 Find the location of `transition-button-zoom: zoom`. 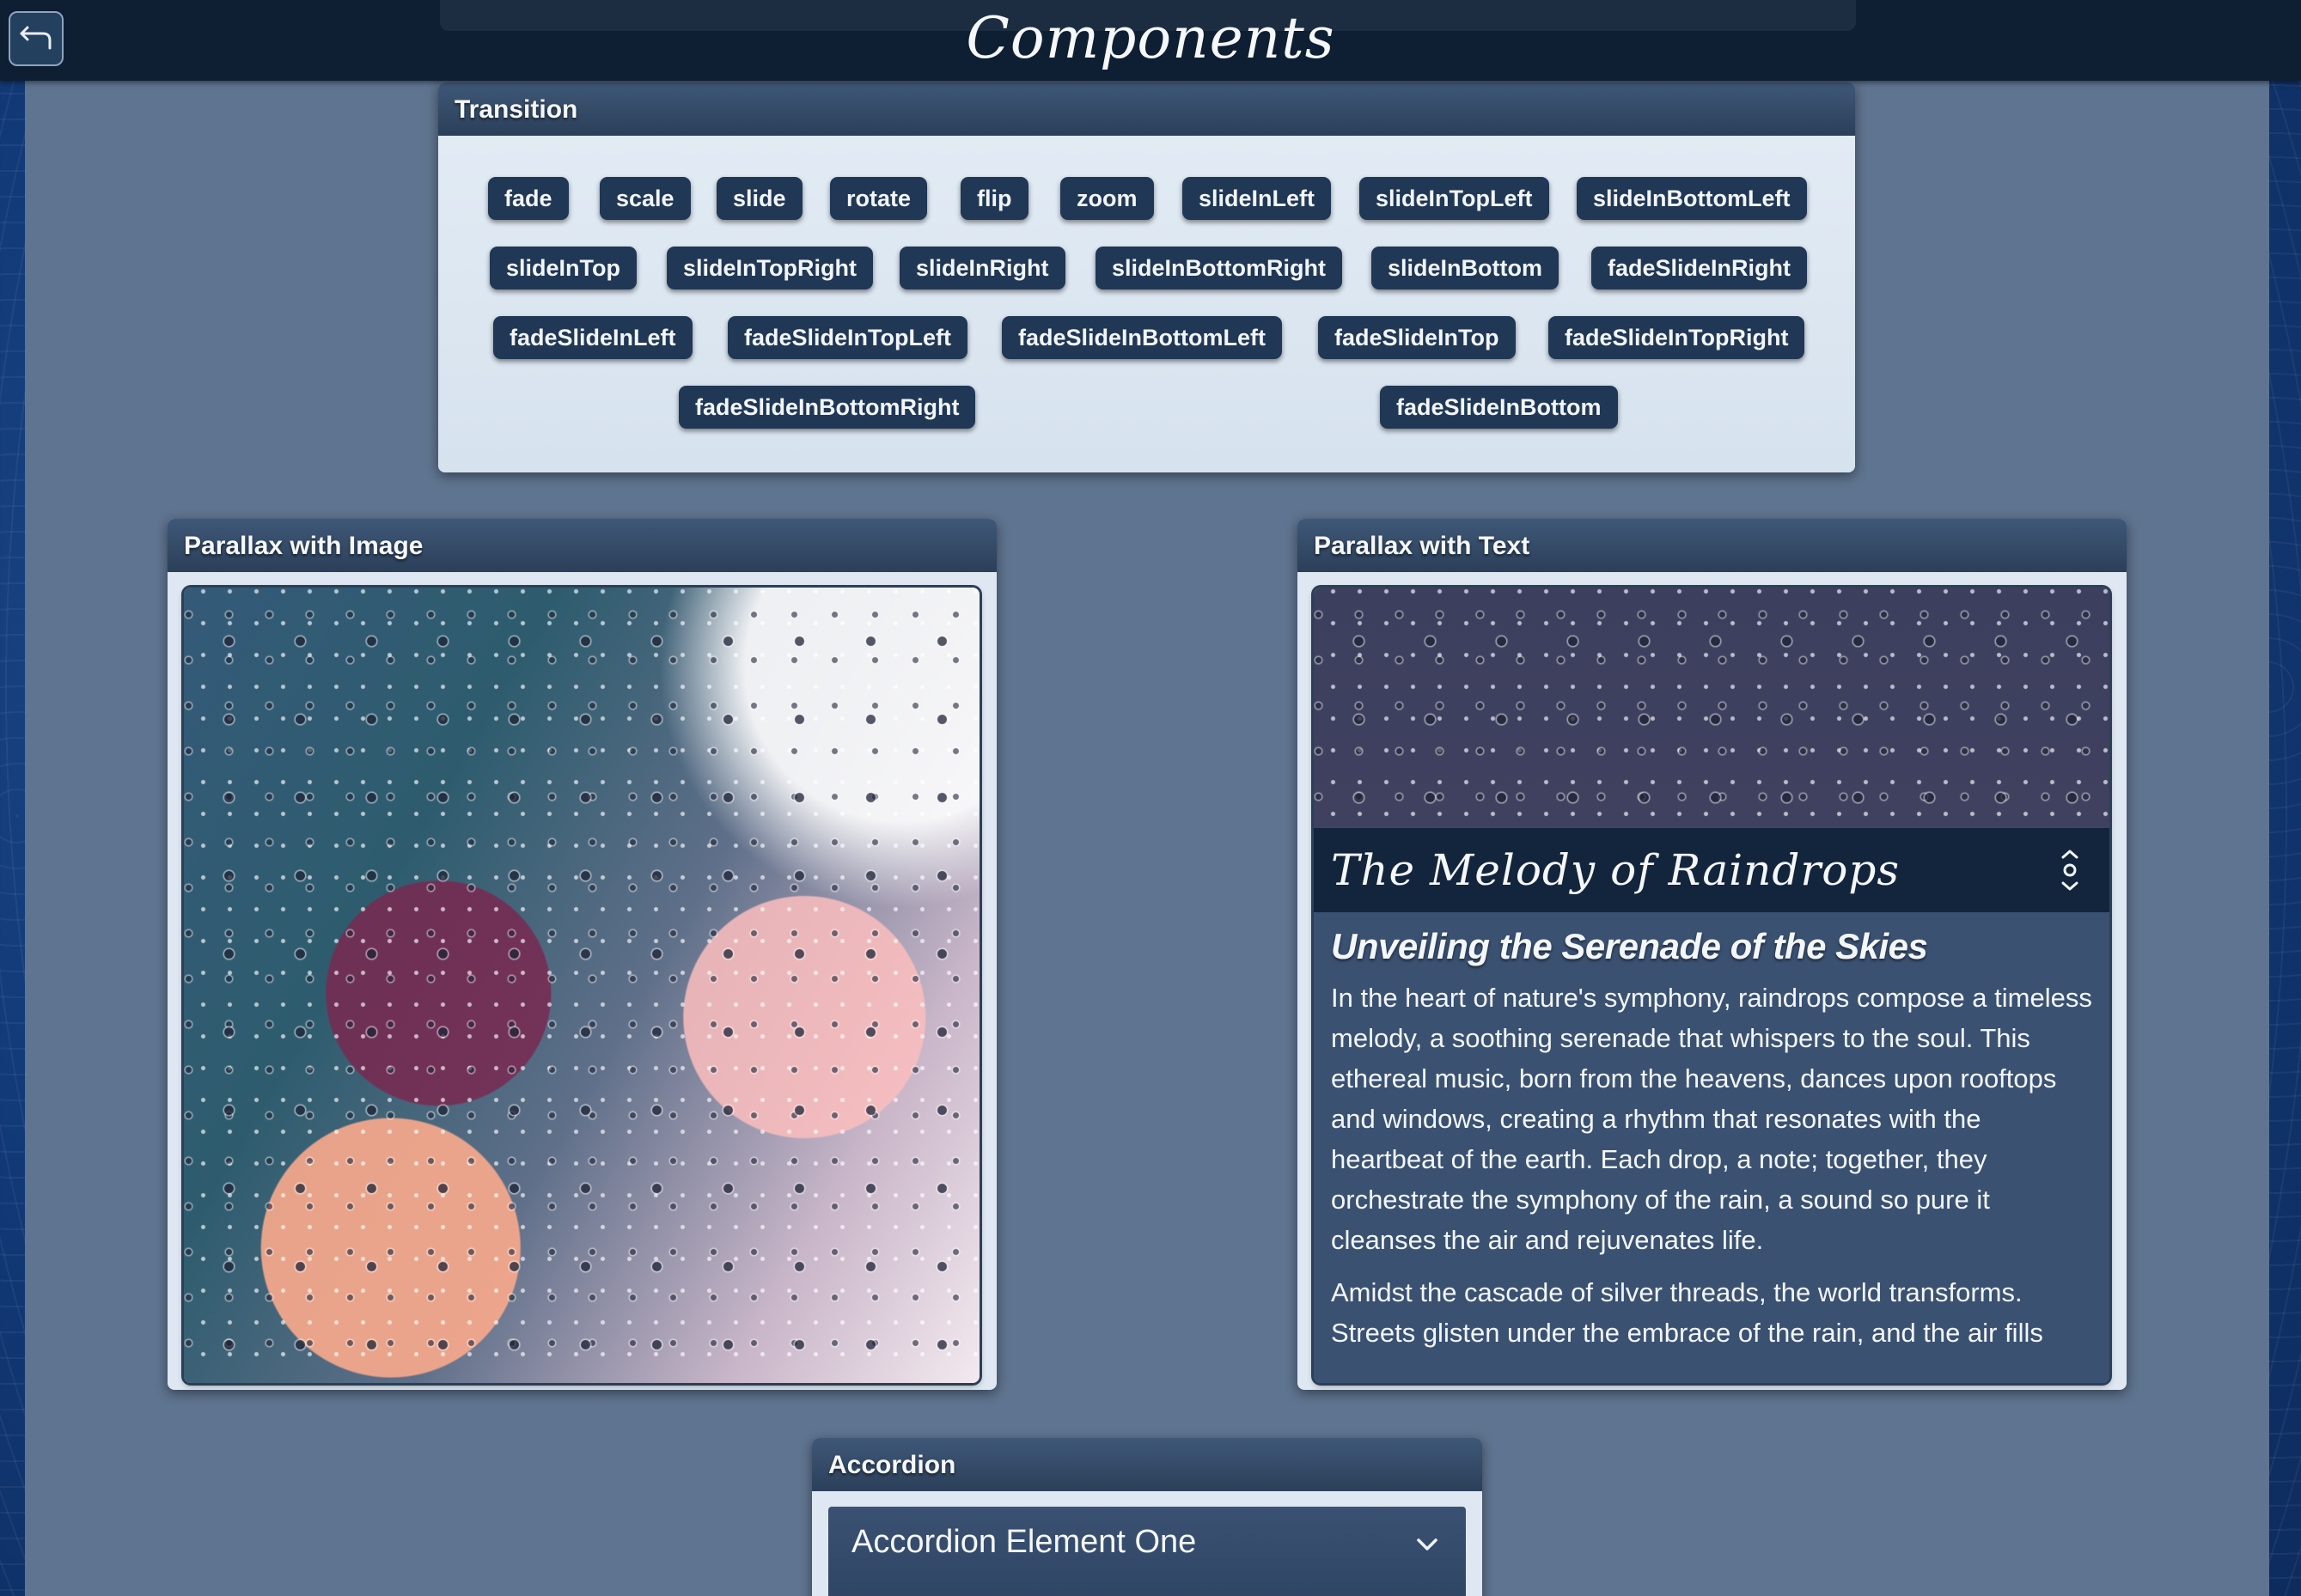

transition-button-zoom: zoom is located at coordinates (1107, 198).